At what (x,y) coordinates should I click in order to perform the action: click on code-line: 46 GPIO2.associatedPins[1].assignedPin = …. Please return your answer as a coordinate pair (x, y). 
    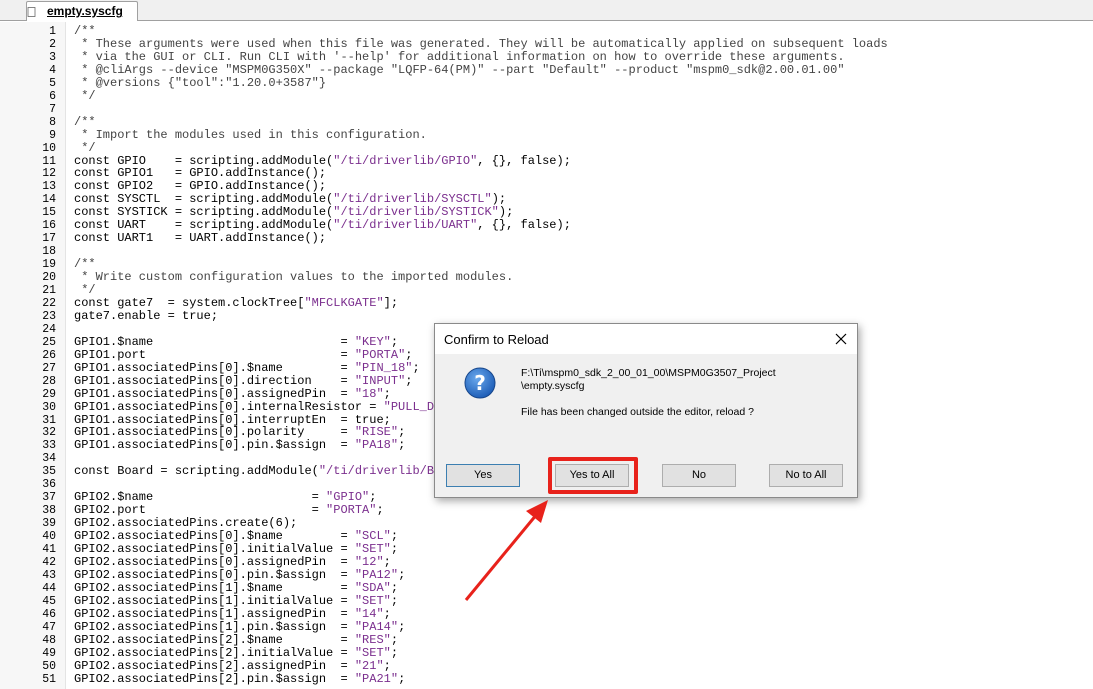
    Looking at the image, I should click on (546, 613).